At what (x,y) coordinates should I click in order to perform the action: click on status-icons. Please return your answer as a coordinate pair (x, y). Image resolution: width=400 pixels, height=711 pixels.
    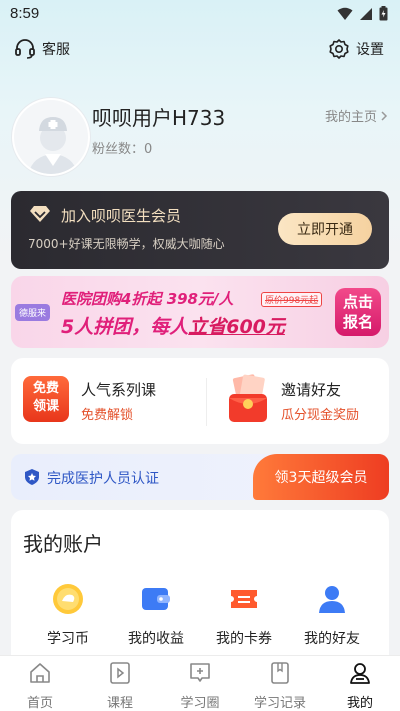
    Looking at the image, I should click on (362, 13).